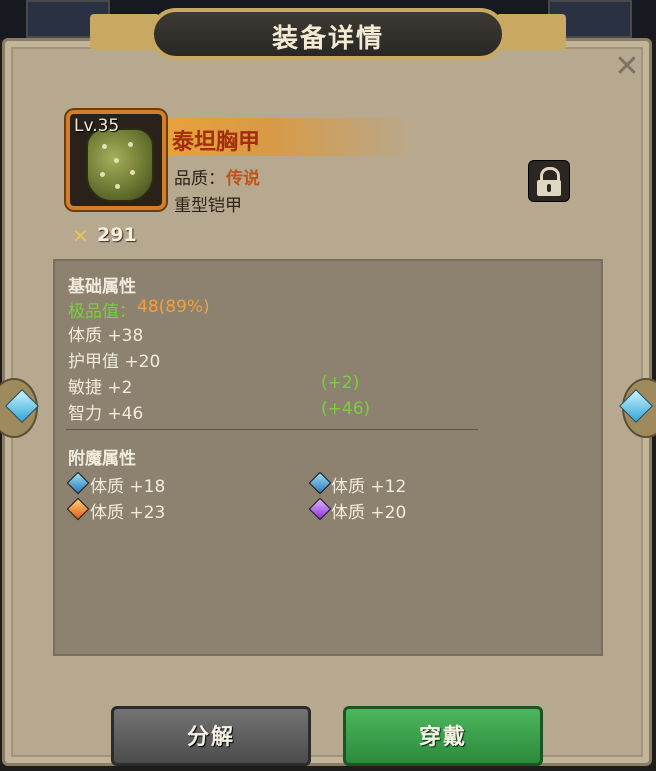 Image resolution: width=656 pixels, height=771 pixels. I want to click on item-type: 重型铠甲, so click(208, 206).